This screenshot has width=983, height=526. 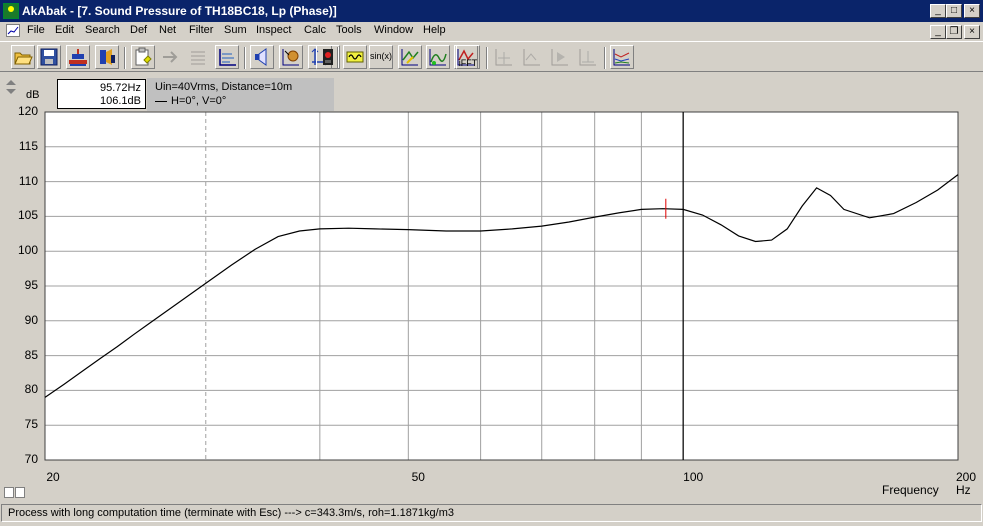 What do you see at coordinates (910, 490) in the screenshot?
I see `x-axis-label: Frequency` at bounding box center [910, 490].